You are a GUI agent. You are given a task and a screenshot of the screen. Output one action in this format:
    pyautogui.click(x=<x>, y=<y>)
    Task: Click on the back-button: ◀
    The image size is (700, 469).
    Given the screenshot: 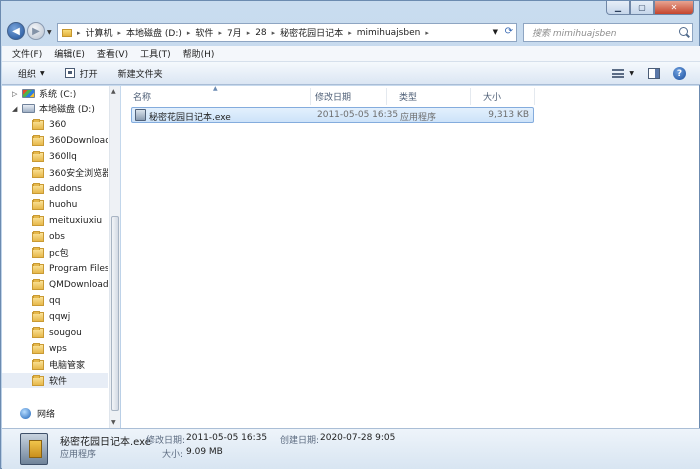 What is the action you would take?
    pyautogui.click(x=16, y=31)
    